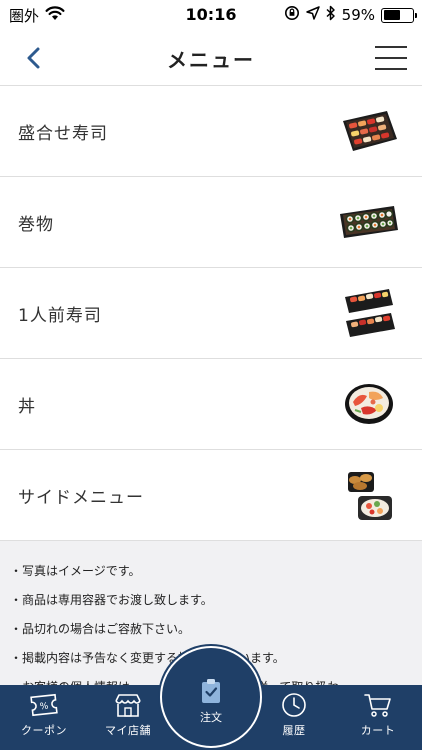 Image resolution: width=422 pixels, height=750 pixels. What do you see at coordinates (63, 133) in the screenshot?
I see `menu-item-label: 盛合せ寿司` at bounding box center [63, 133].